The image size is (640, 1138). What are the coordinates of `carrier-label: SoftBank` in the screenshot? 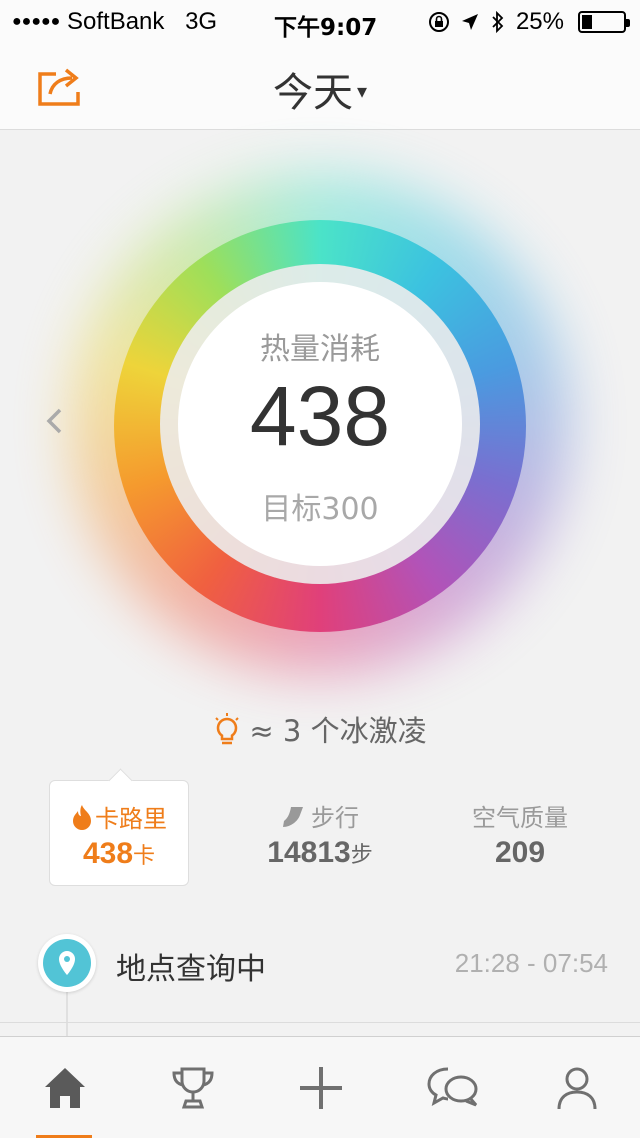 It's located at (116, 21).